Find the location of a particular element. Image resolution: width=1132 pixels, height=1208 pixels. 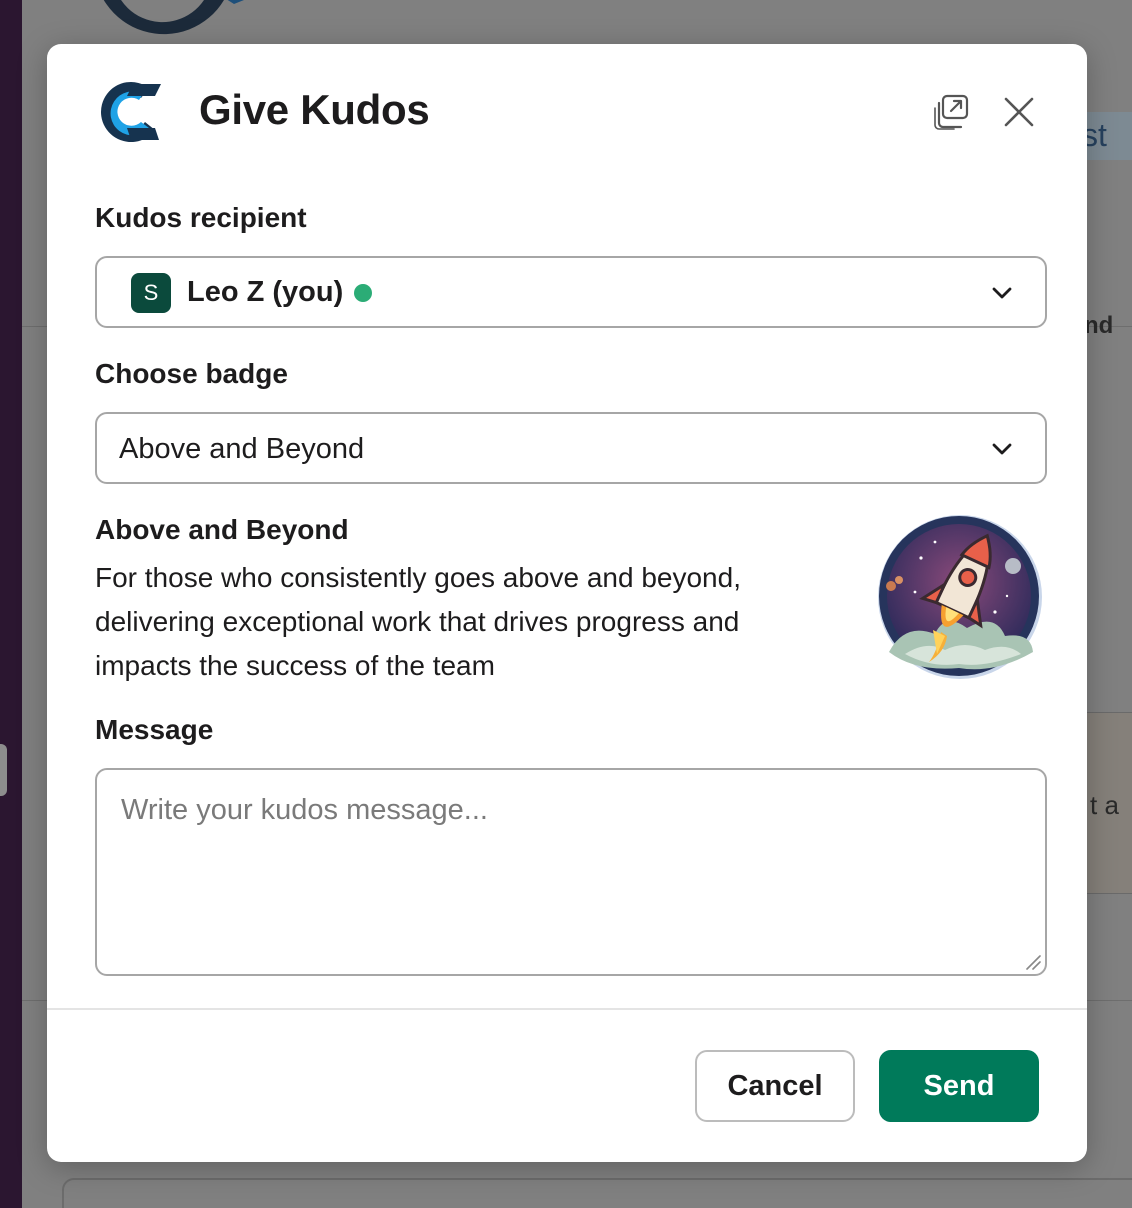

recipient-select: S Leo Z (you) is located at coordinates (571, 292).